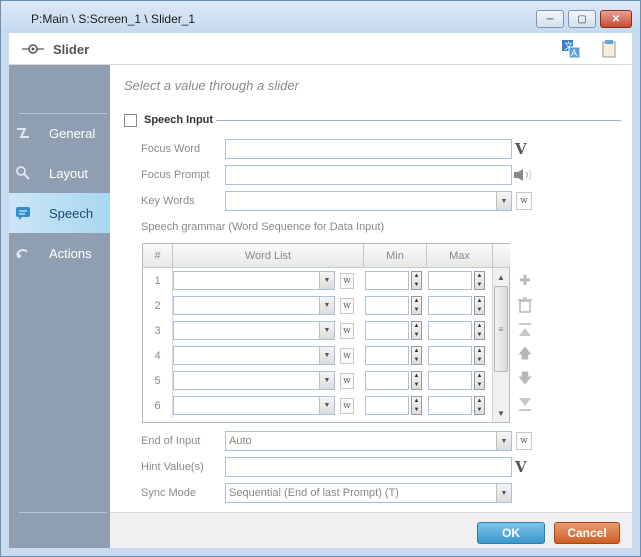 The height and width of the screenshot is (557, 641). I want to click on sidebar-item-layout: Layout, so click(59, 173).